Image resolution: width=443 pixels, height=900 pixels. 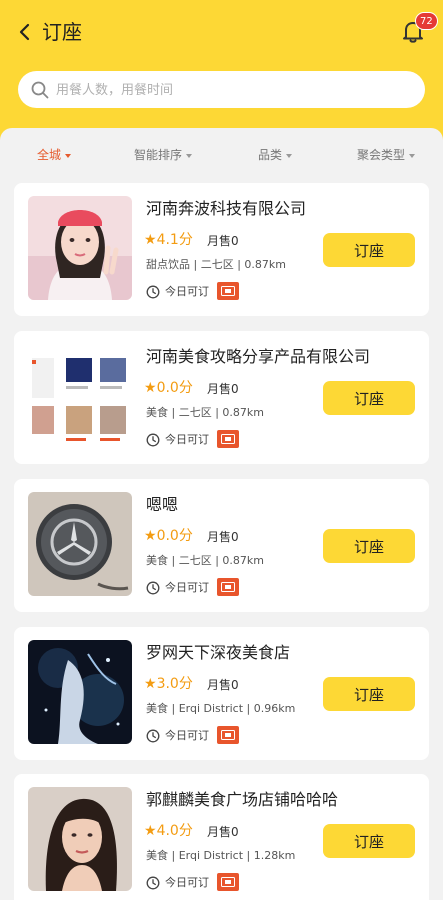 I want to click on restaurant-rating: ★4.0分, so click(x=168, y=831).